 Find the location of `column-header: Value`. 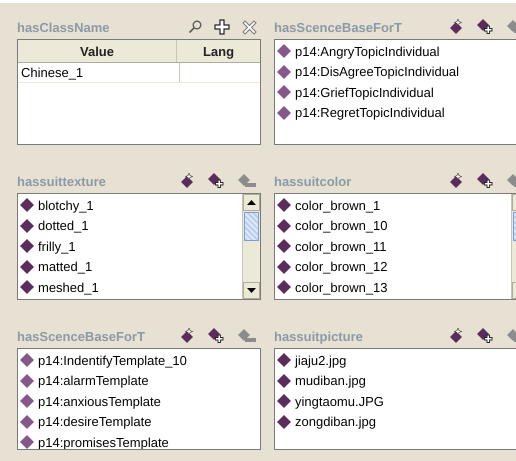

column-header: Value is located at coordinates (97, 51).